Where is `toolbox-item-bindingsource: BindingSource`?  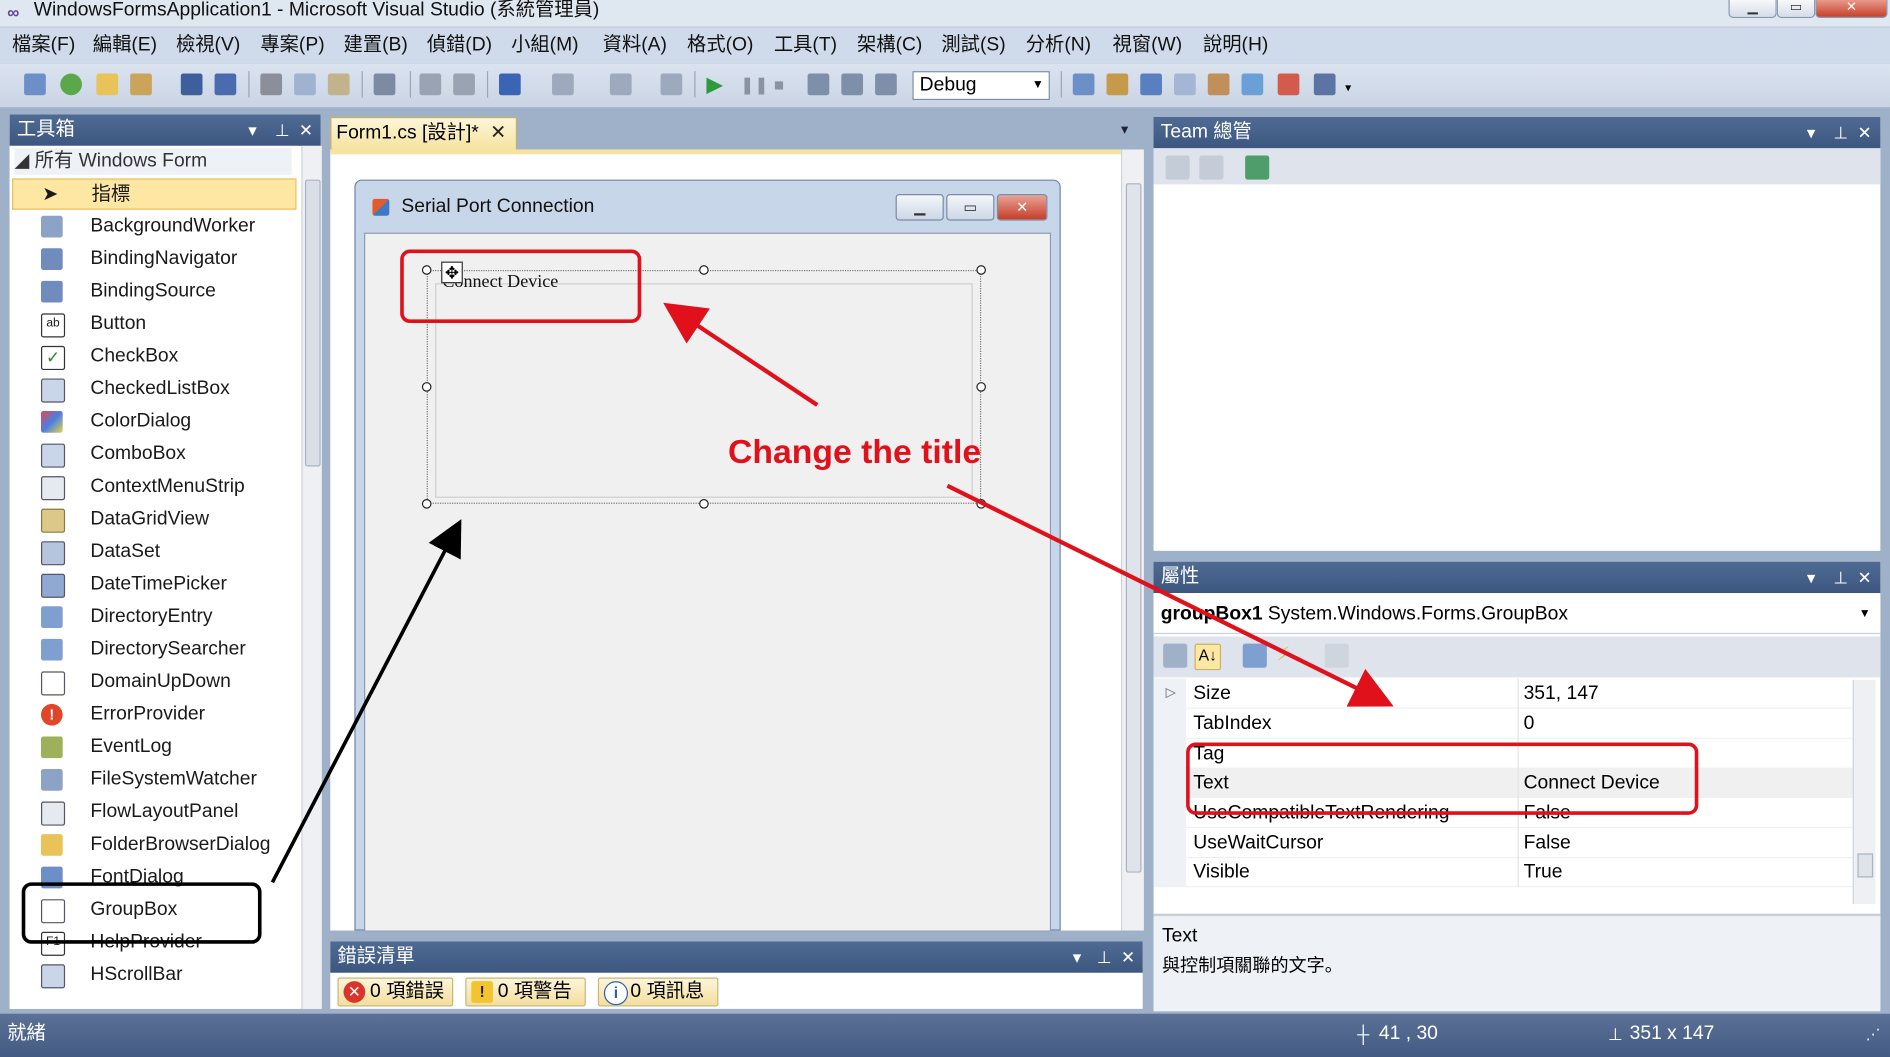 toolbox-item-bindingsource: BindingSource is located at coordinates (154, 291).